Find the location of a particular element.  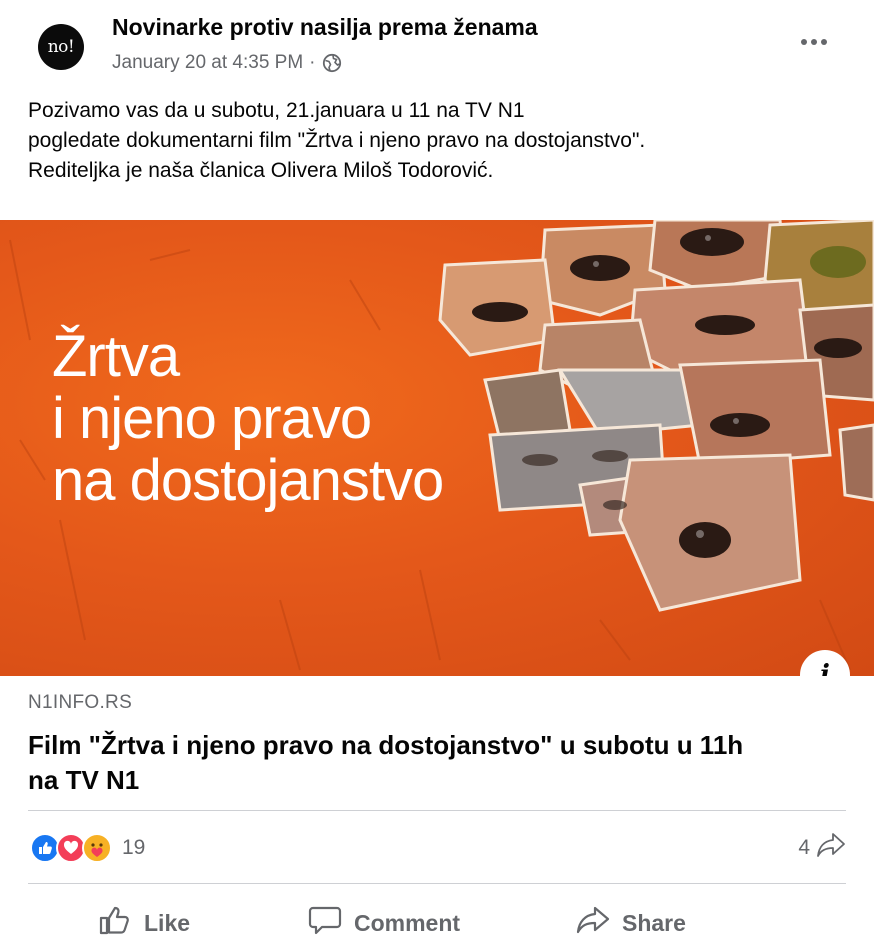

reaction-count: 19 is located at coordinates (134, 847).